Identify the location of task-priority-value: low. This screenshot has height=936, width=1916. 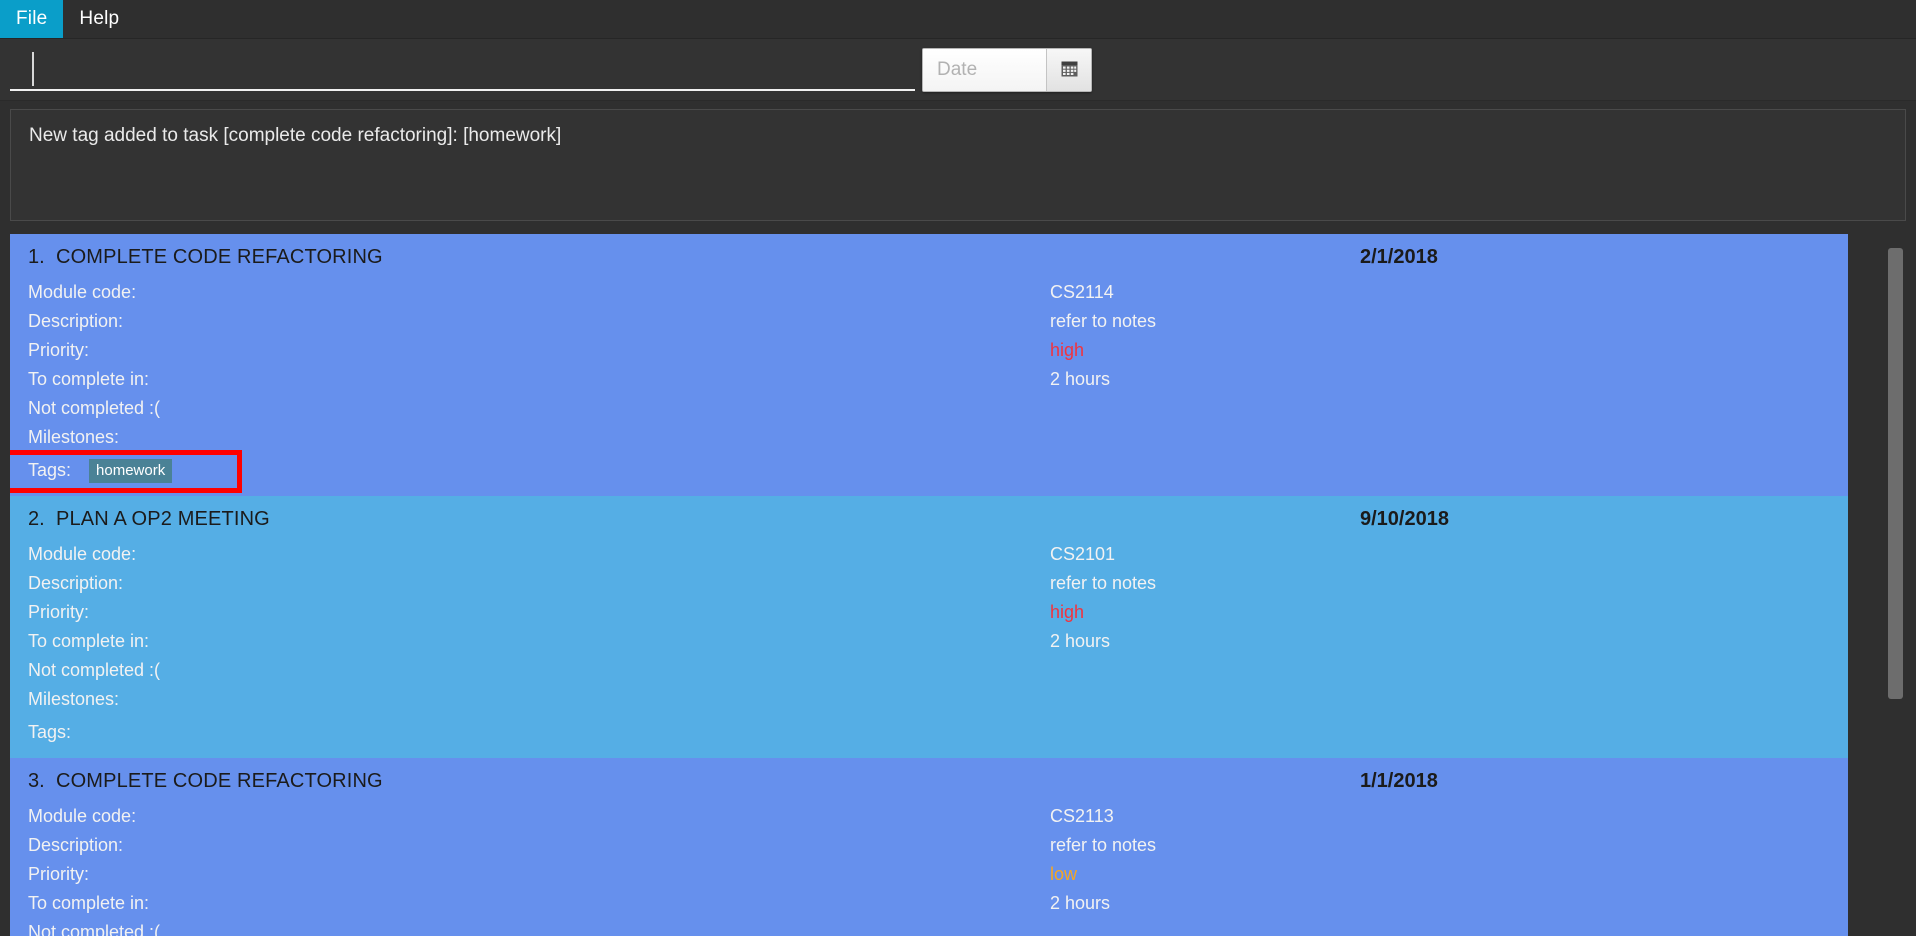
(1064, 874).